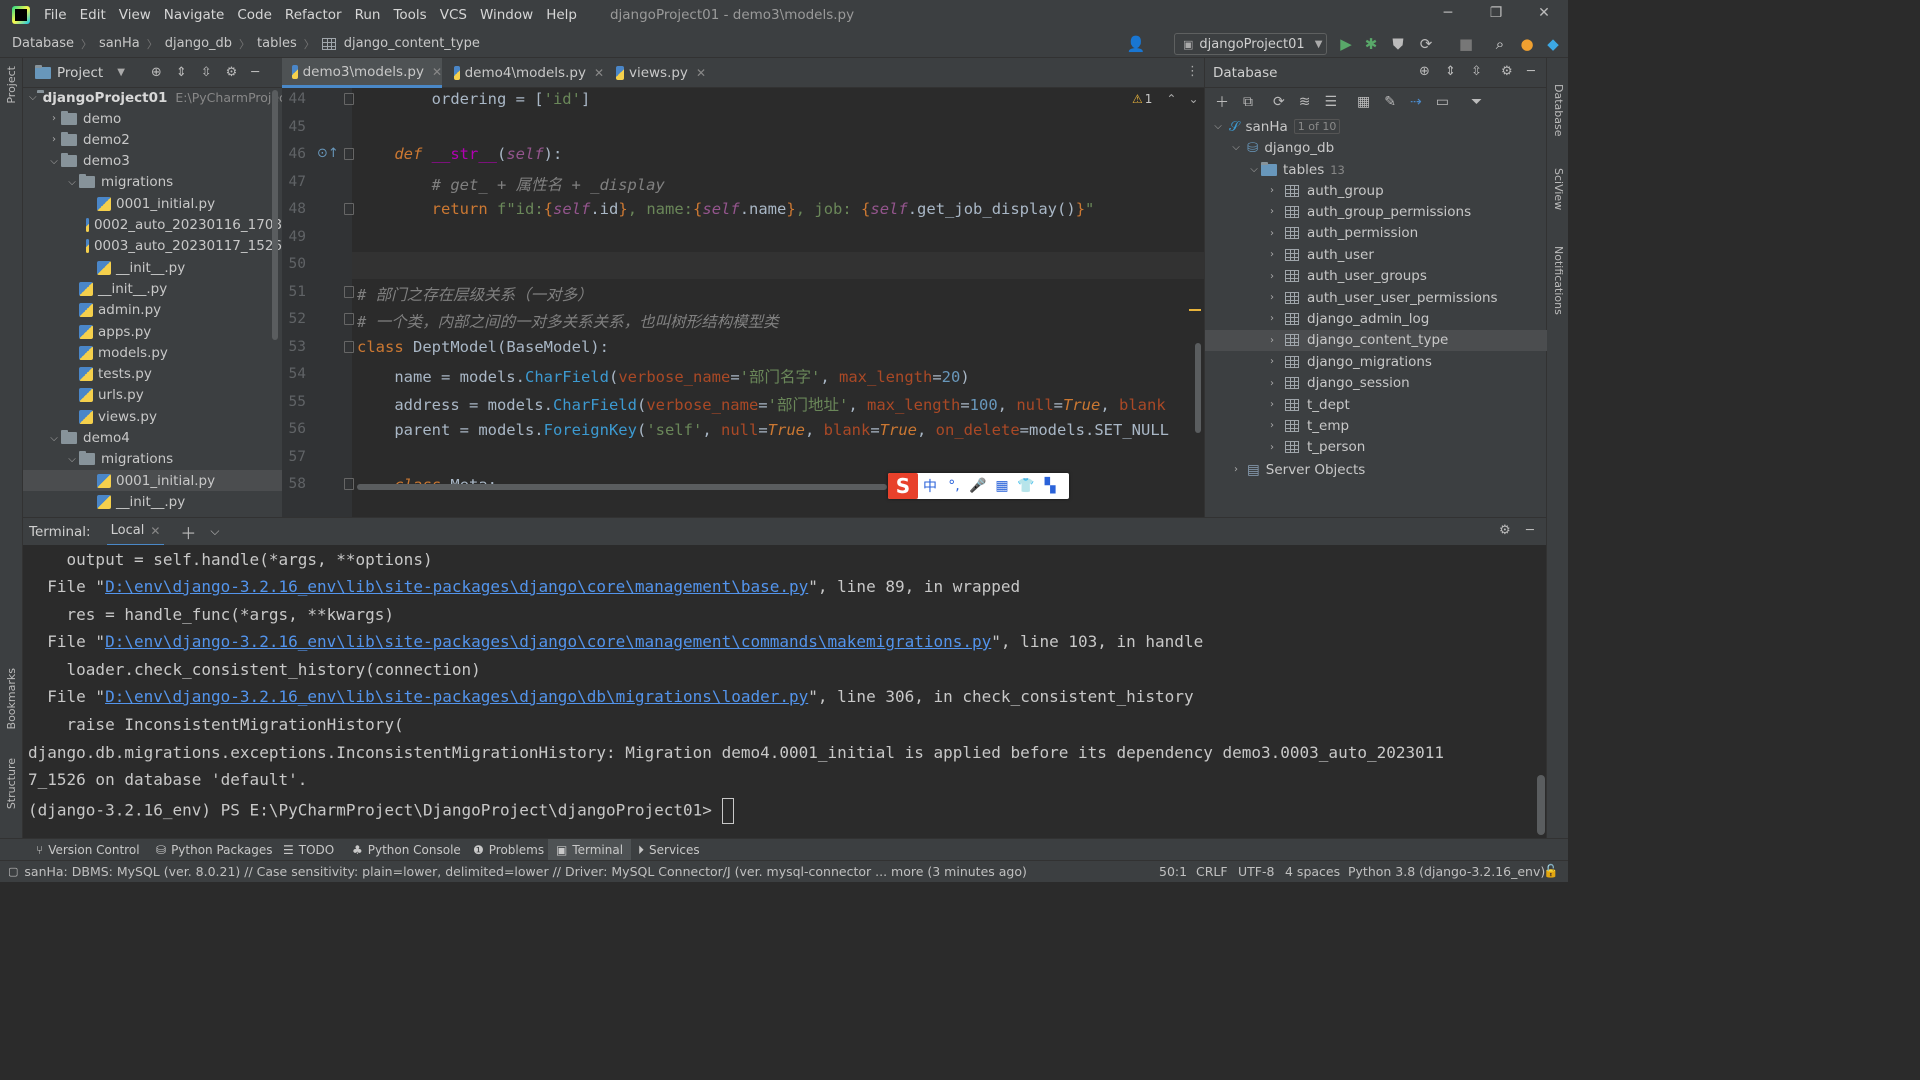  I want to click on editor-scrollbar-v, so click(1198, 388).